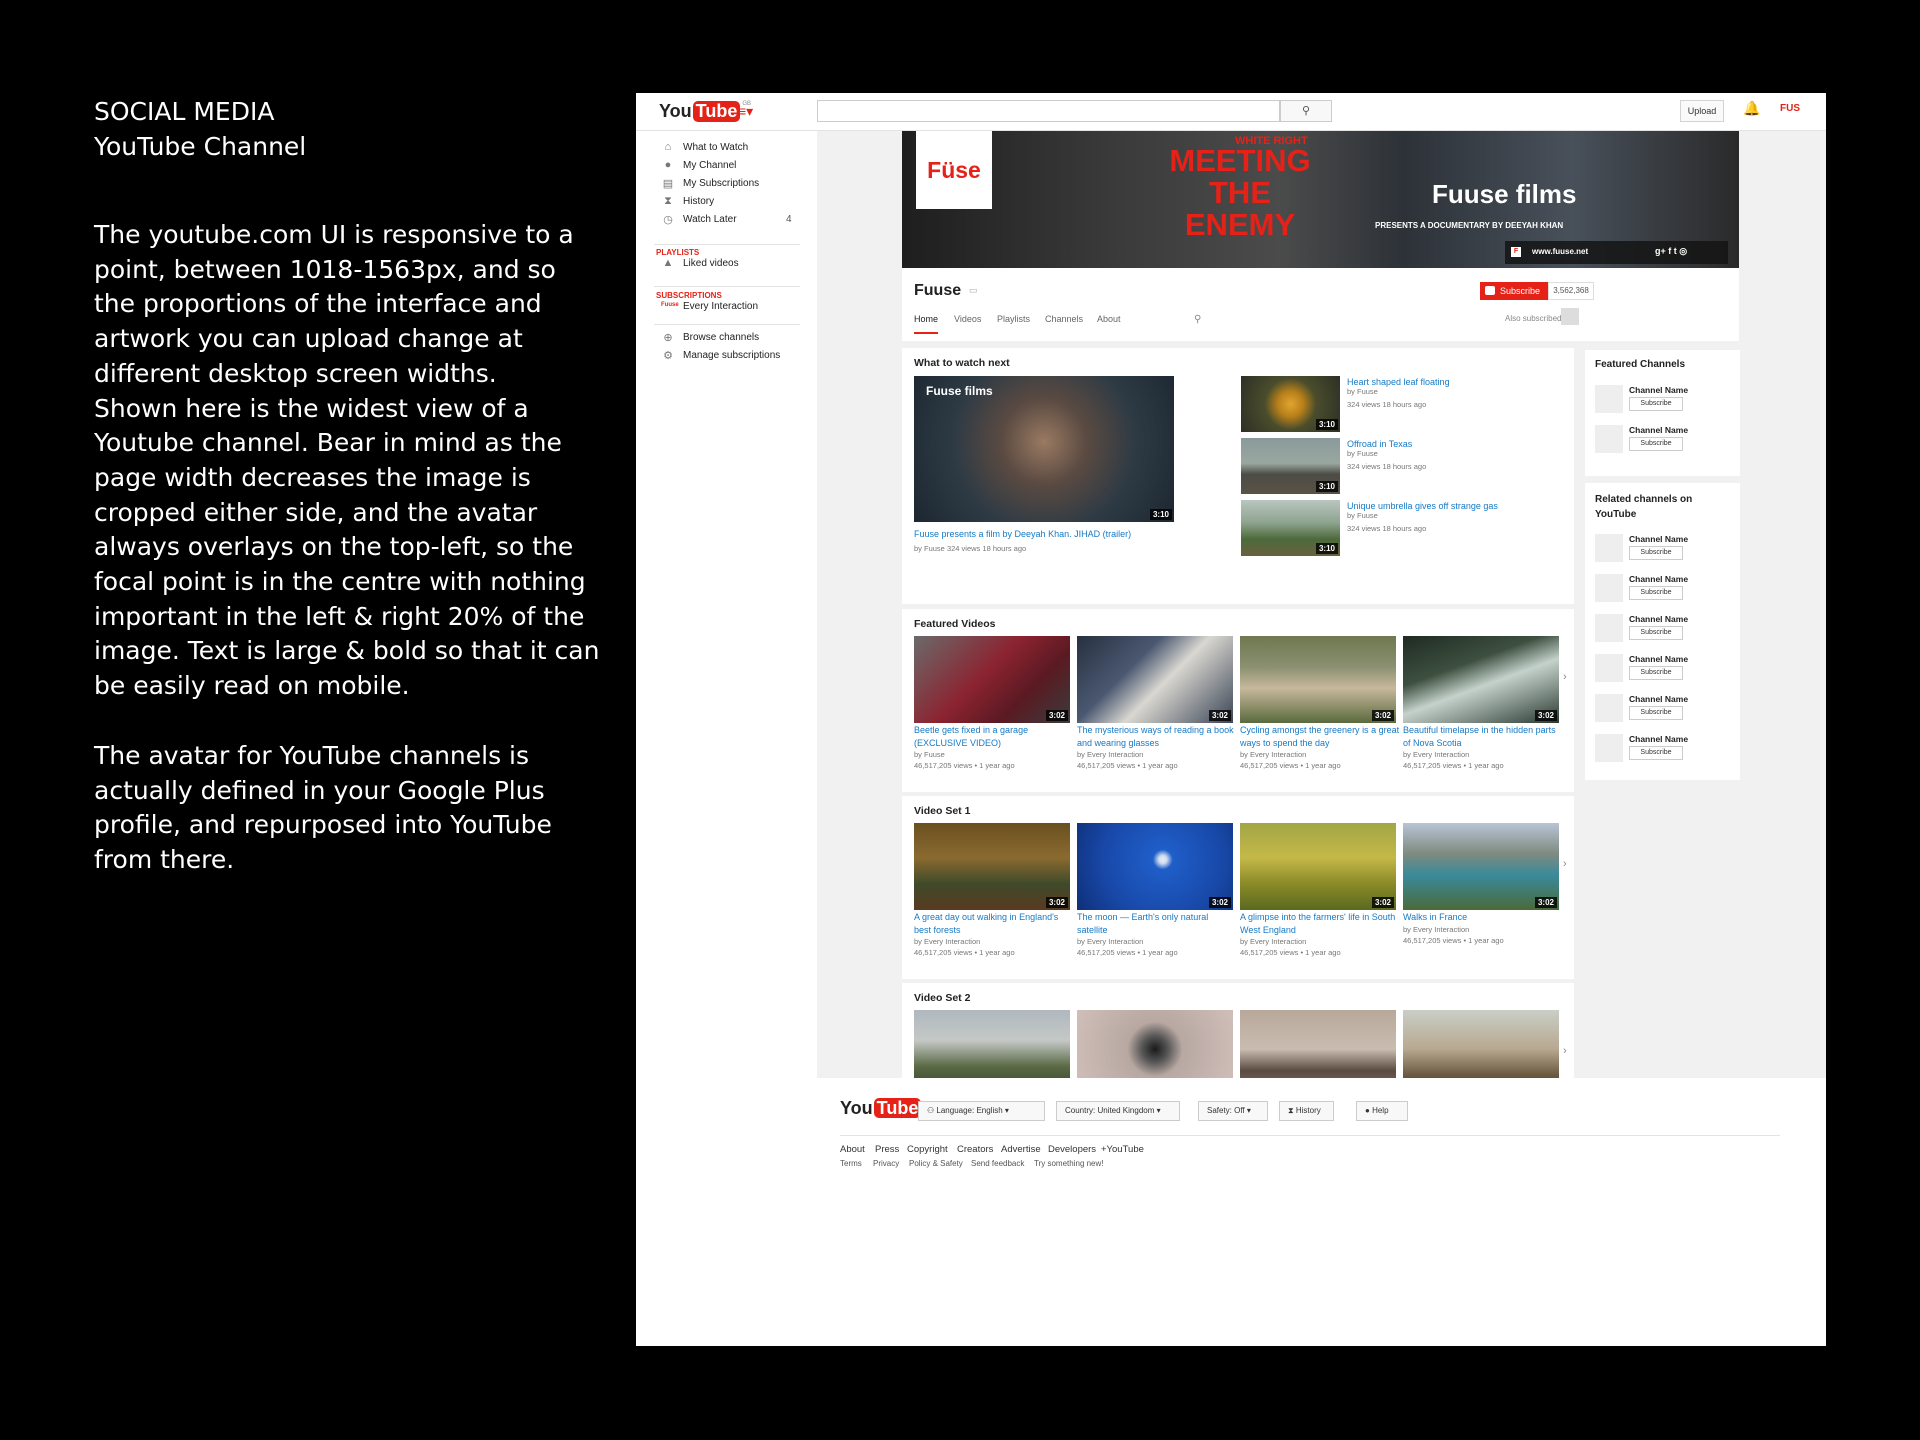 The image size is (1920, 1440). What do you see at coordinates (726, 264) in the screenshot?
I see `sidebar-item-liked-videos: ▲ Liked videos` at bounding box center [726, 264].